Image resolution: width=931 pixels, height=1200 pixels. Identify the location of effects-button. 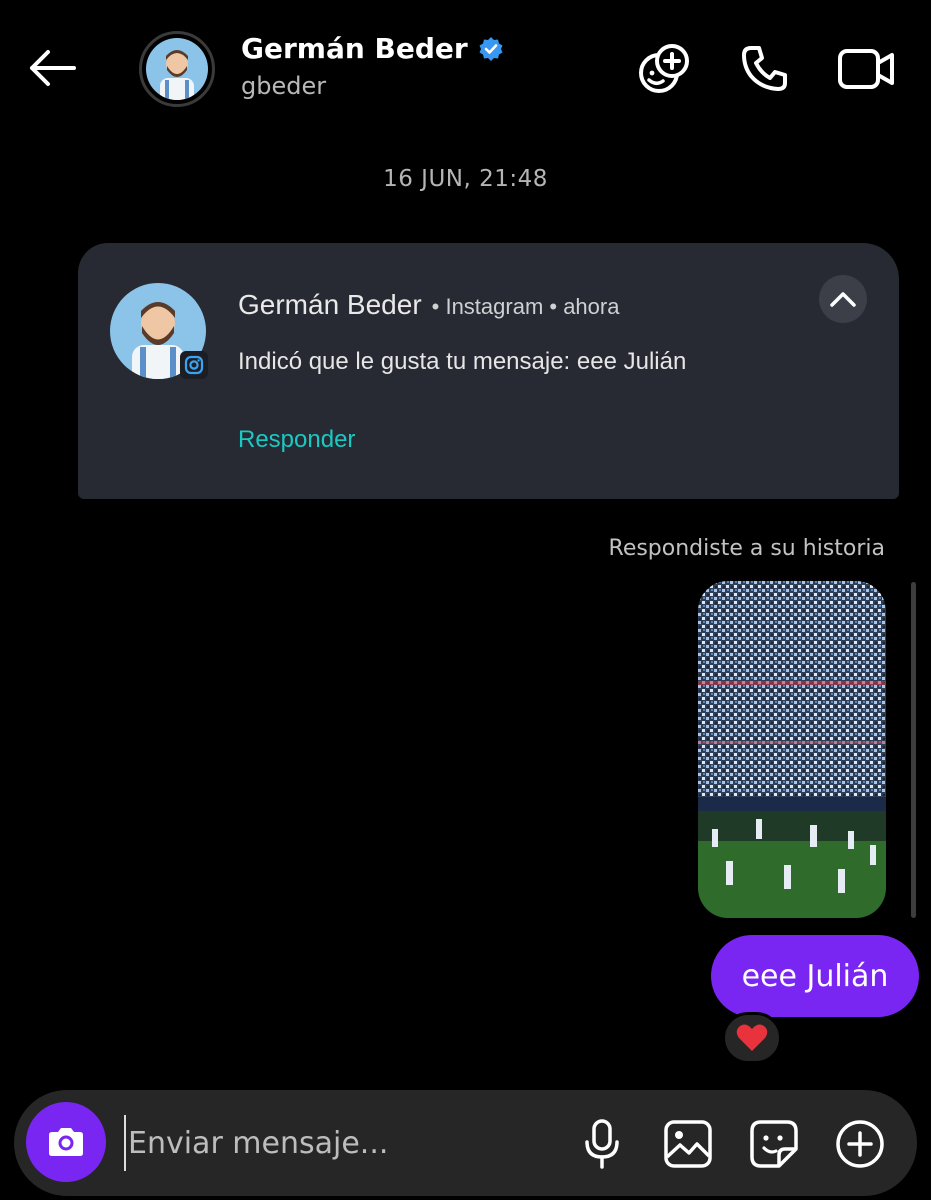
(664, 69).